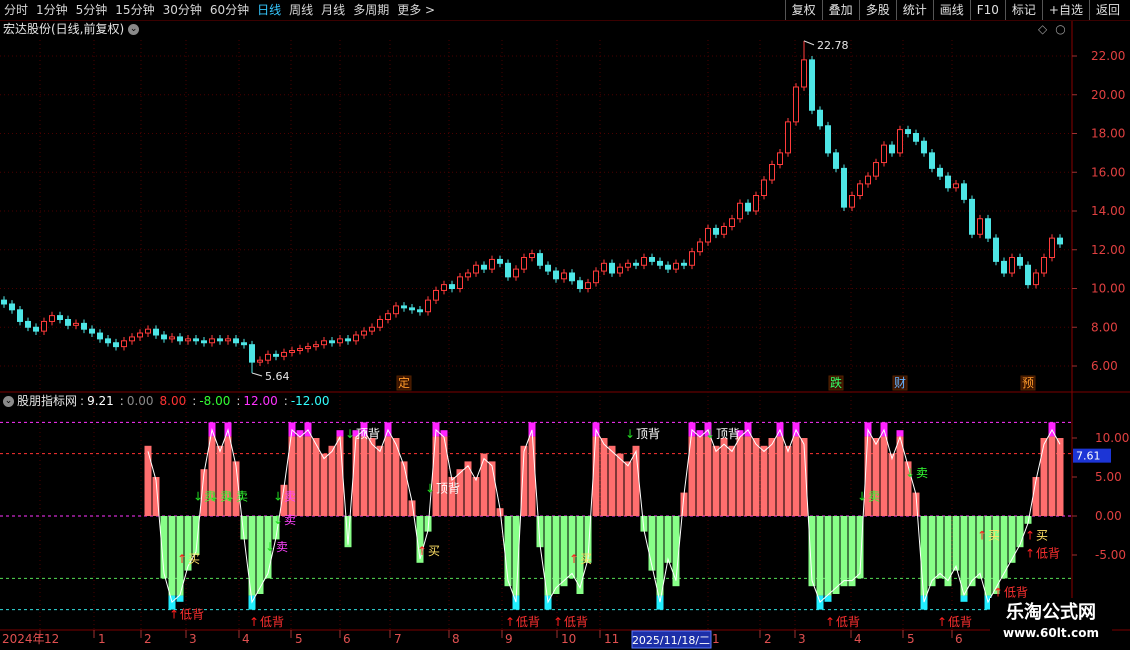  I want to click on tab-multi-period: 多周期, so click(371, 10).